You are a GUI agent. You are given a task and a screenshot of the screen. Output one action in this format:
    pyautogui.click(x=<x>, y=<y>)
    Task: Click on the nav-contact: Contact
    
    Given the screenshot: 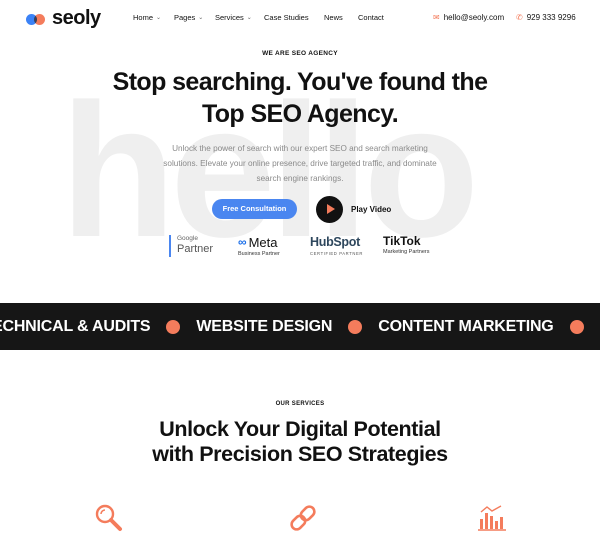 What is the action you would take?
    pyautogui.click(x=371, y=17)
    